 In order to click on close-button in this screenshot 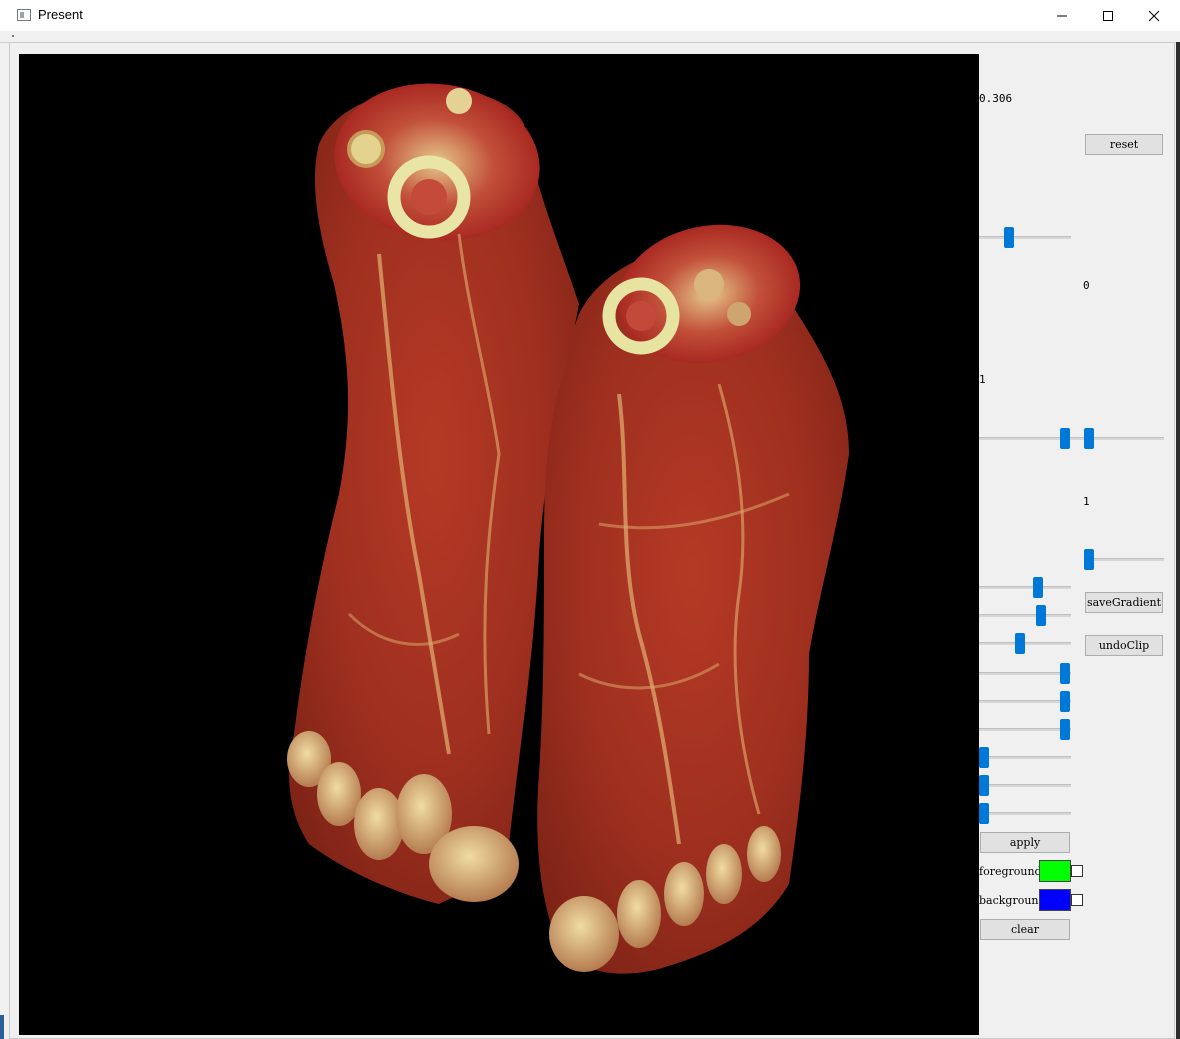, I will do `click(1154, 15)`.